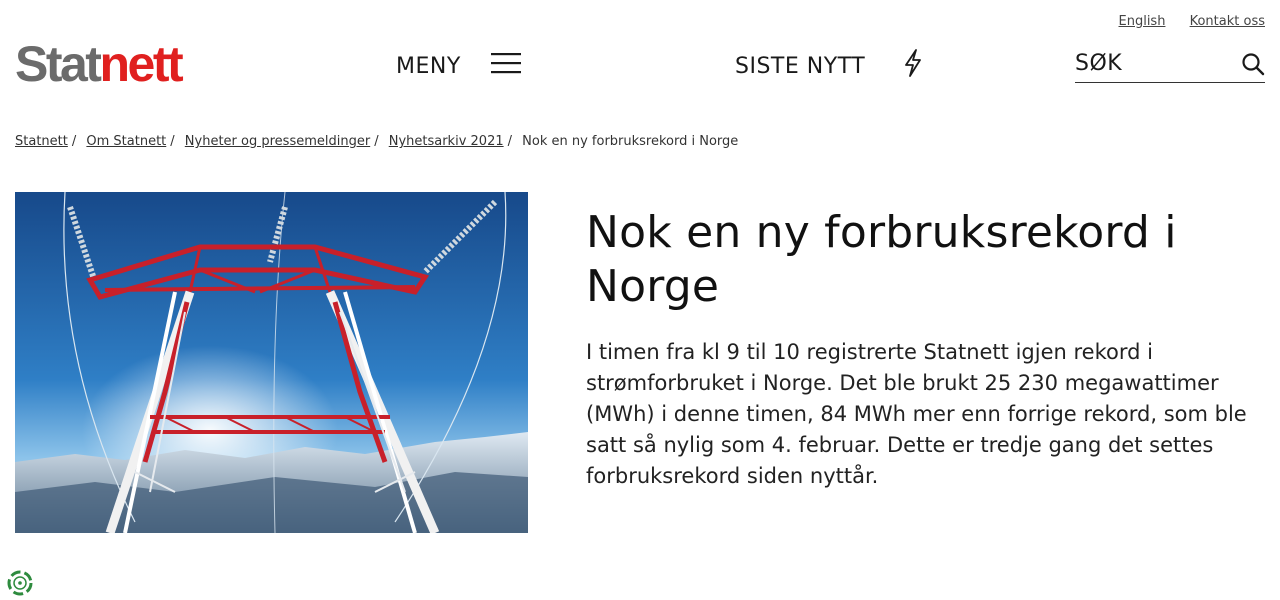 This screenshot has height=600, width=1280. What do you see at coordinates (881, 259) in the screenshot?
I see `article-title: Nok en ny forbruksrekord i Norge` at bounding box center [881, 259].